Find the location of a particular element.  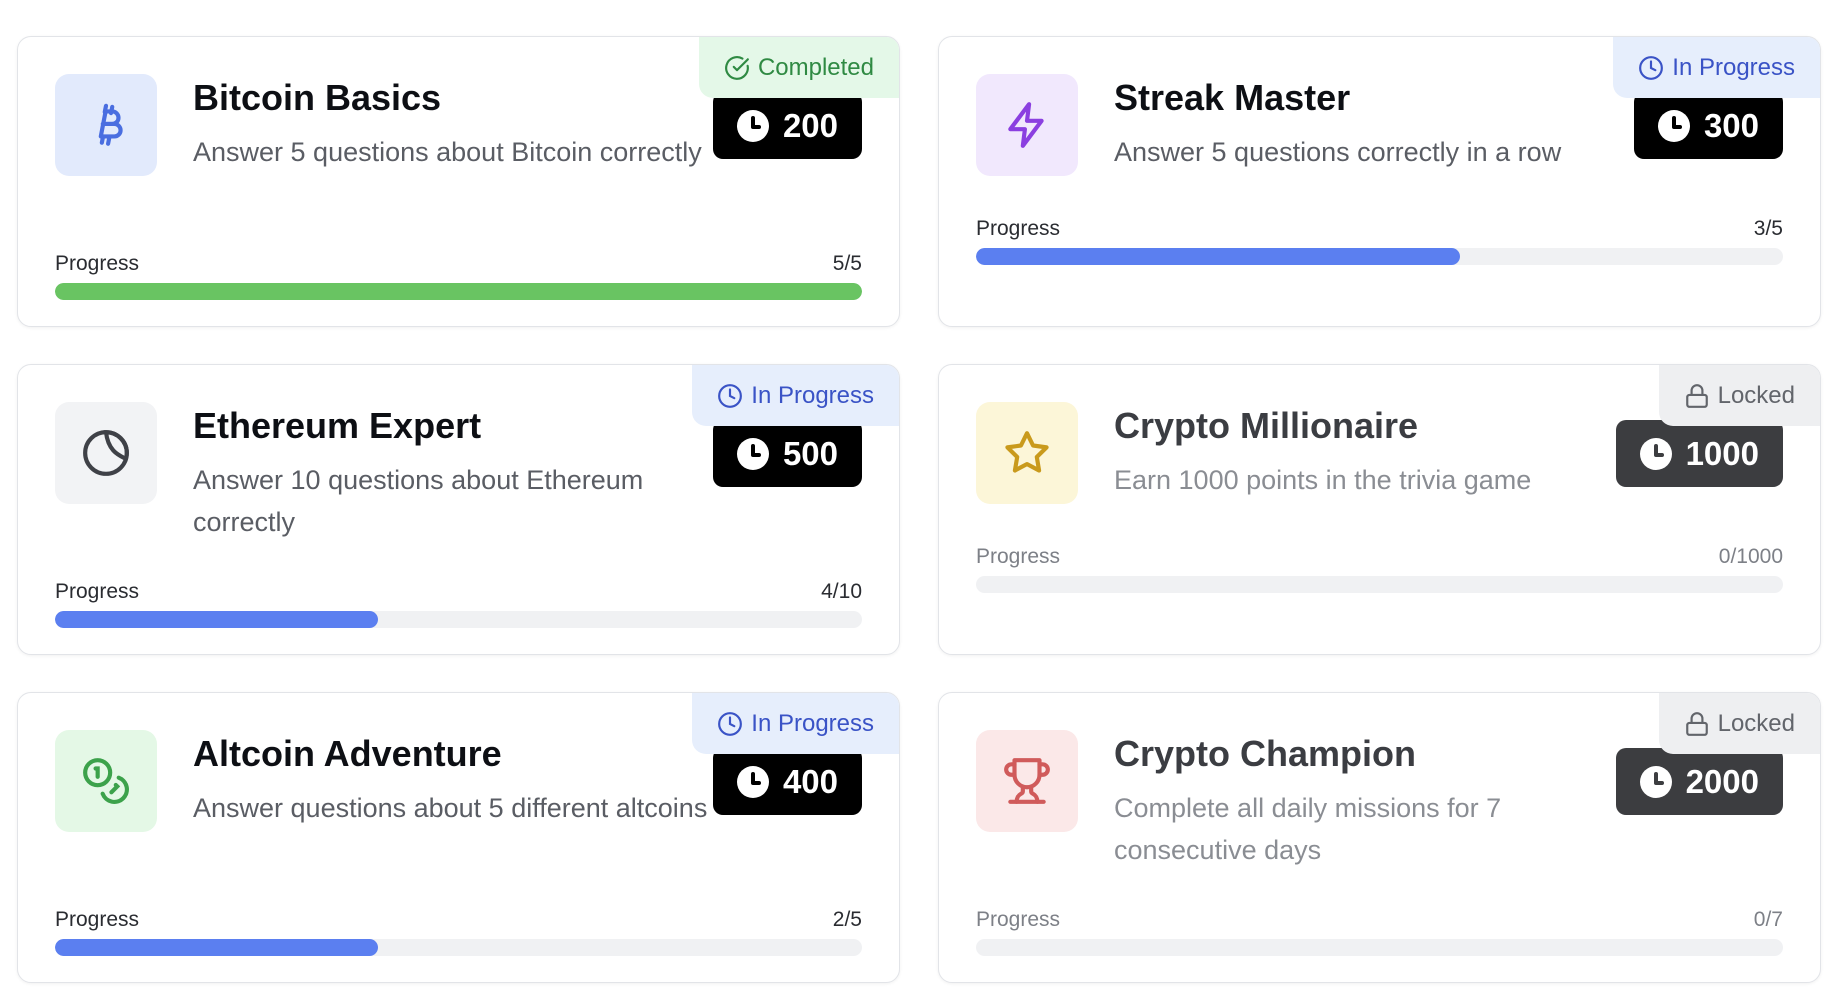

coins-icon is located at coordinates (106, 781).